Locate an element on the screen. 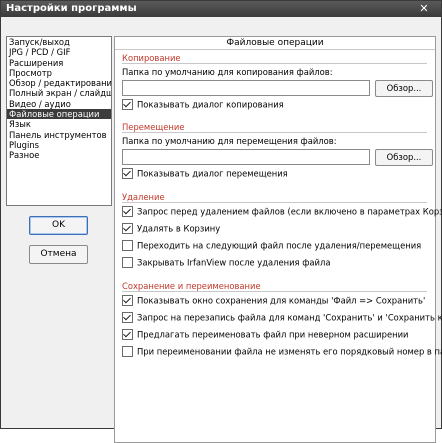 The height and width of the screenshot is (443, 442). show-move-dialog-checkbox is located at coordinates (127, 173).